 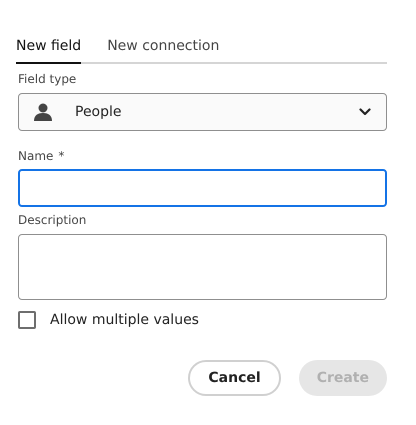 I want to click on tab: New field, so click(x=49, y=48).